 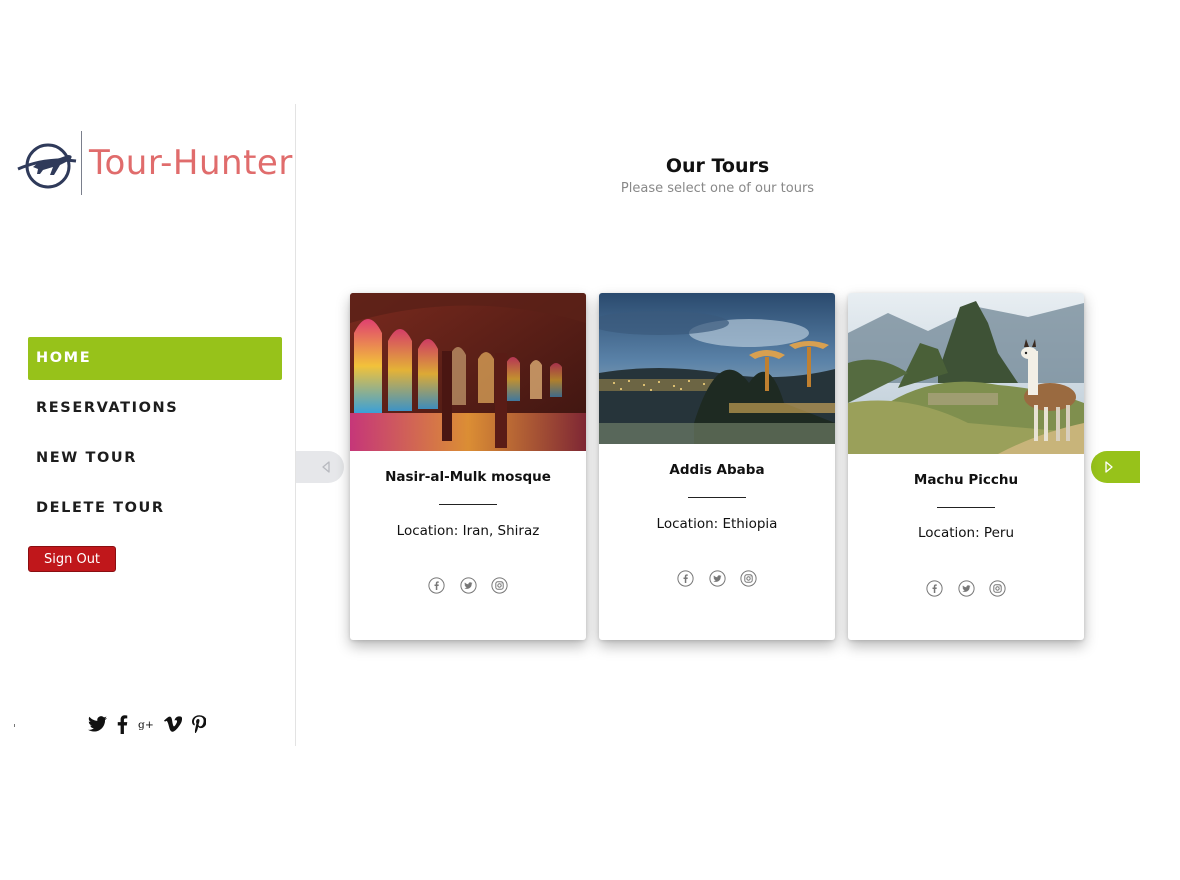 What do you see at coordinates (966, 480) in the screenshot?
I see `tour-title: Machu Picchu` at bounding box center [966, 480].